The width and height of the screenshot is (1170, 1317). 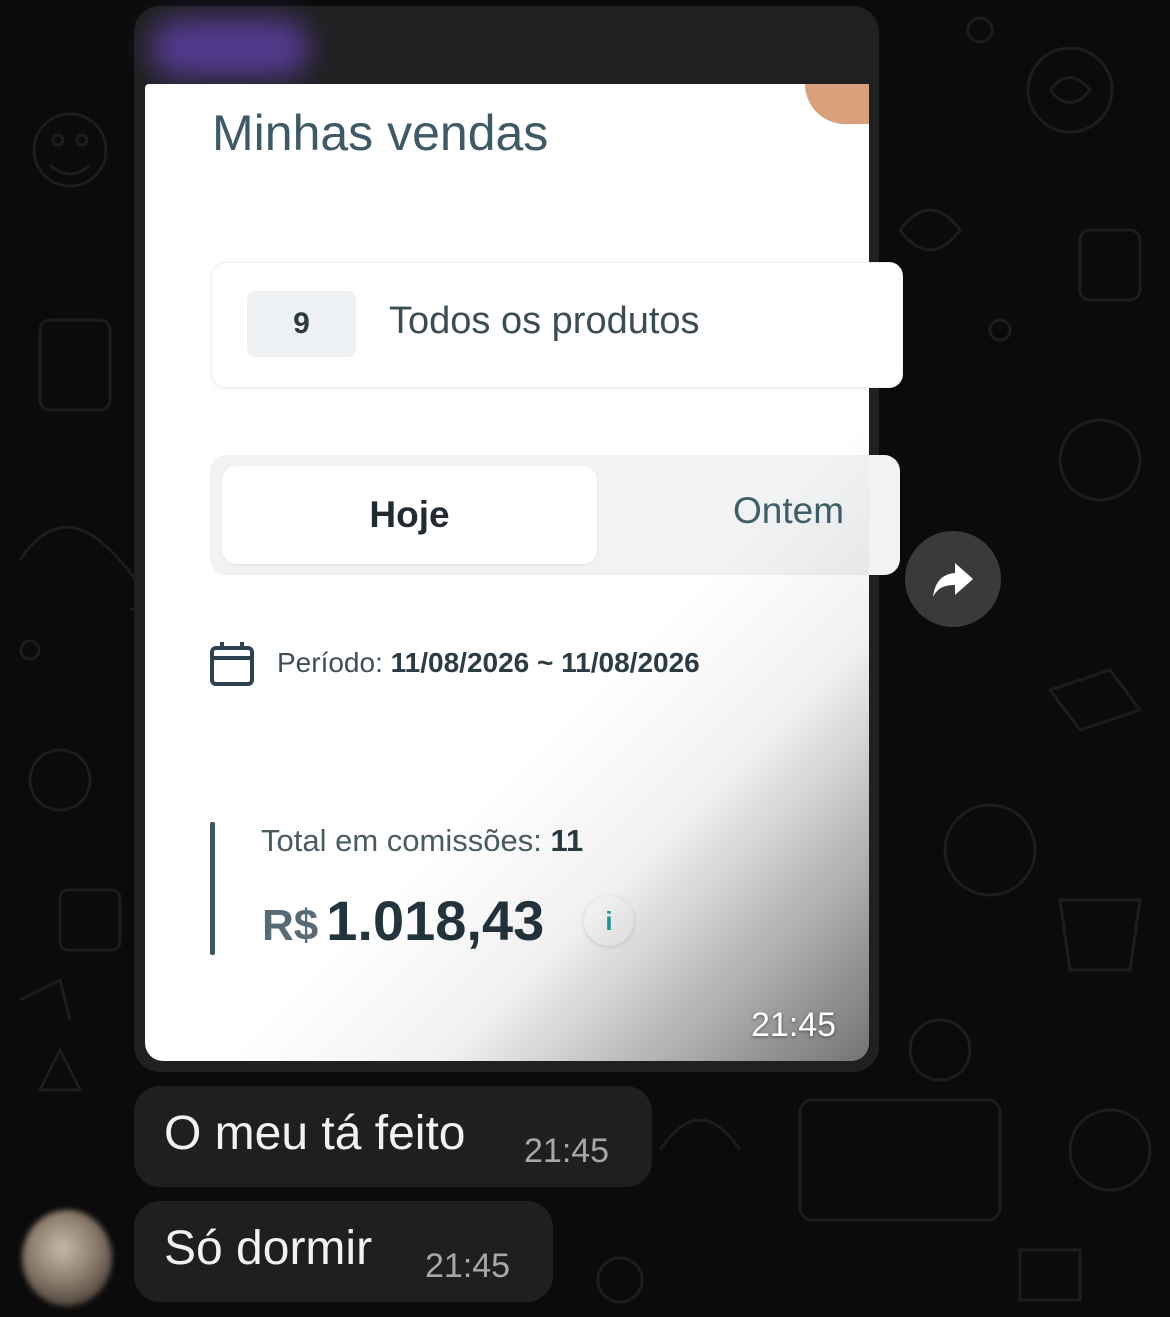 I want to click on forward-button, so click(x=953, y=579).